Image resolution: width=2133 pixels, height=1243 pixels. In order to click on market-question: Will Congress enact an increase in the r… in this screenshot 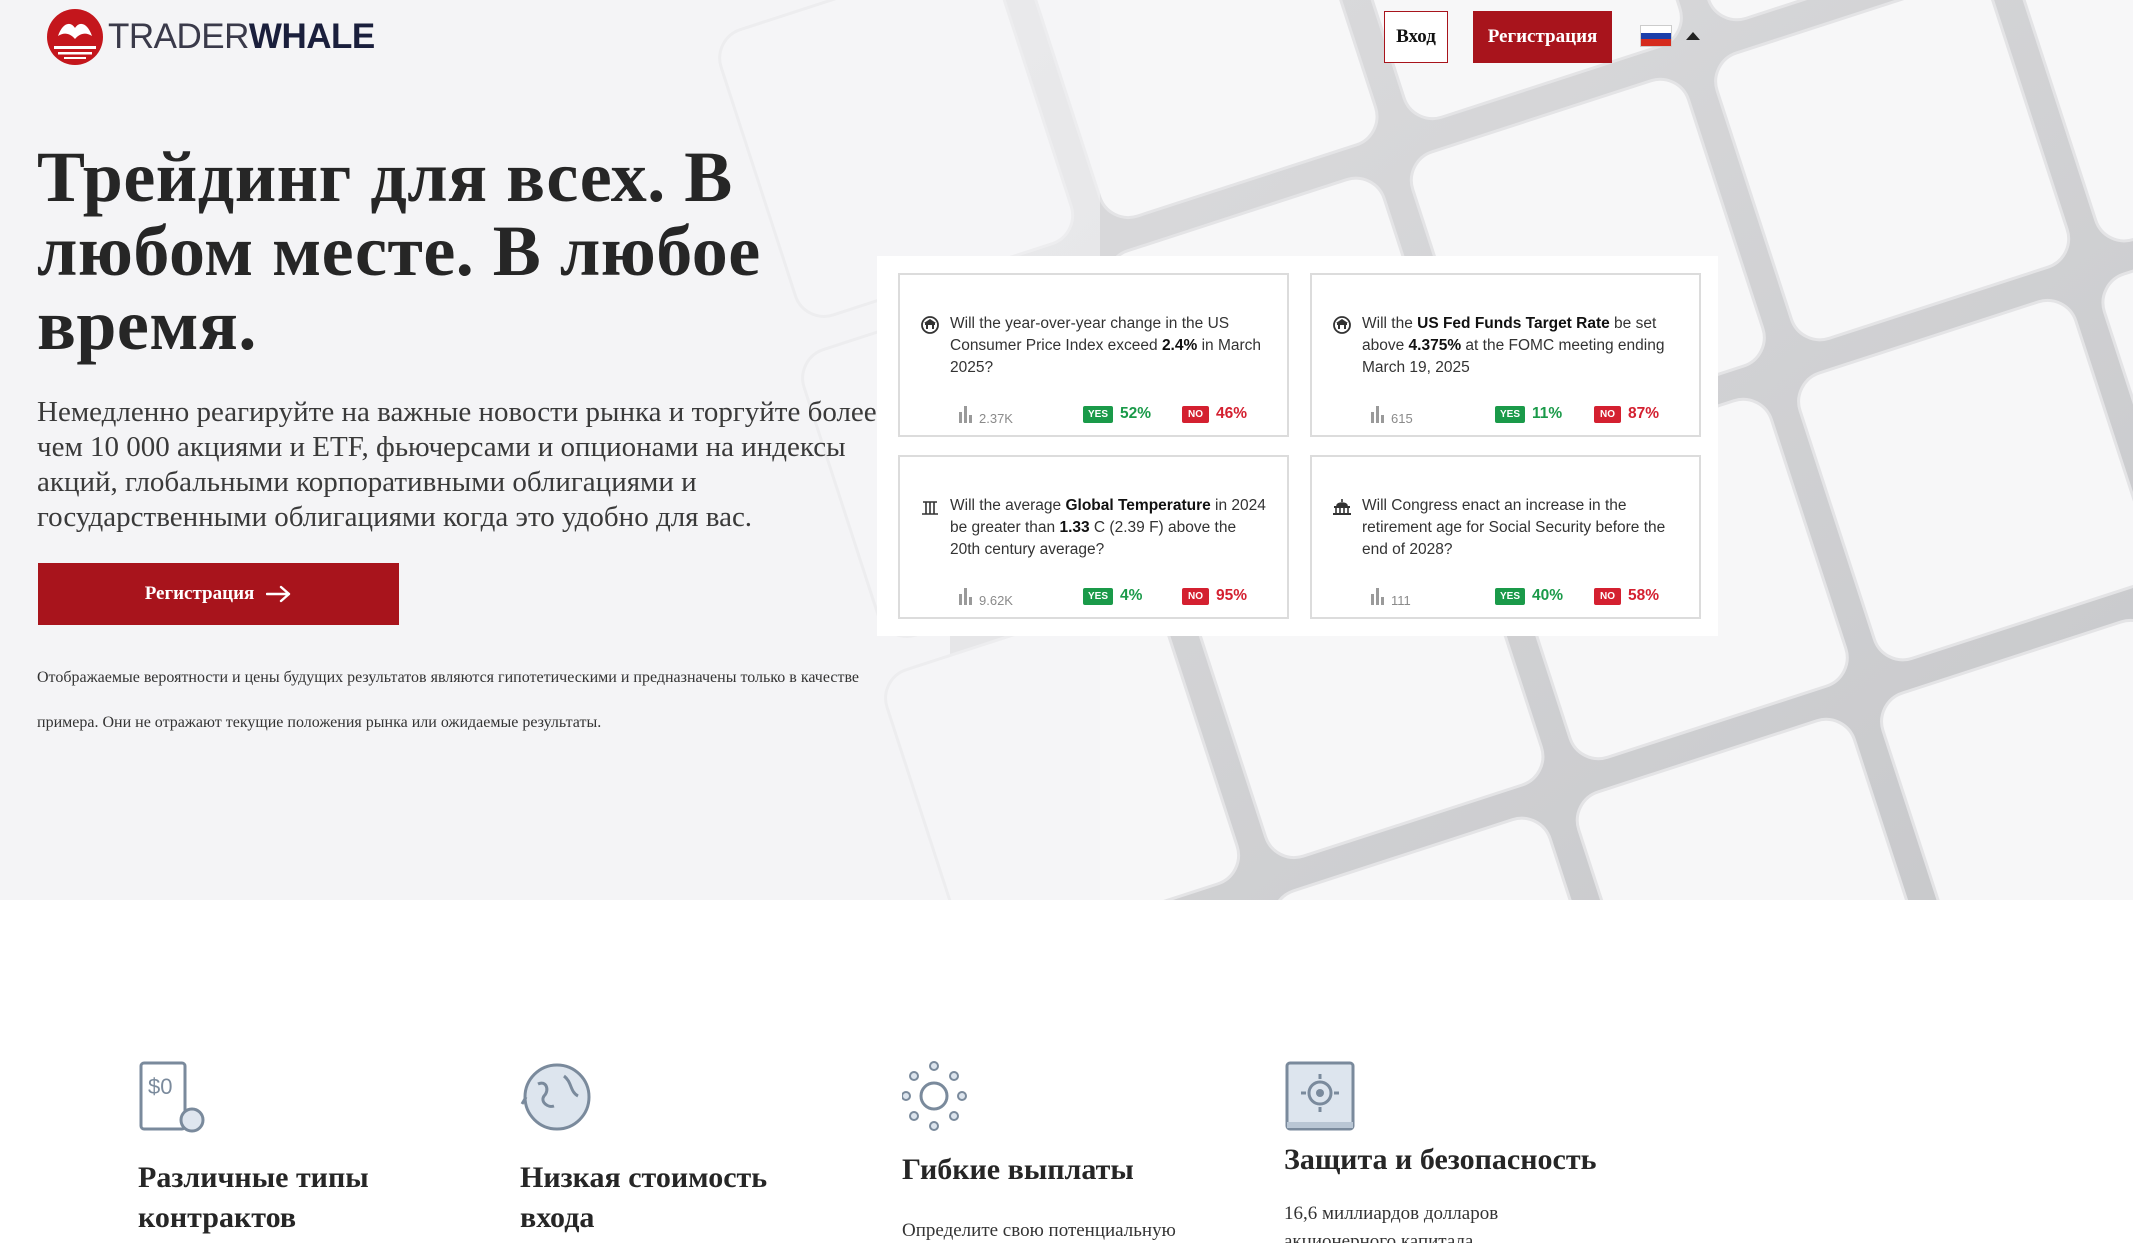, I will do `click(1514, 527)`.